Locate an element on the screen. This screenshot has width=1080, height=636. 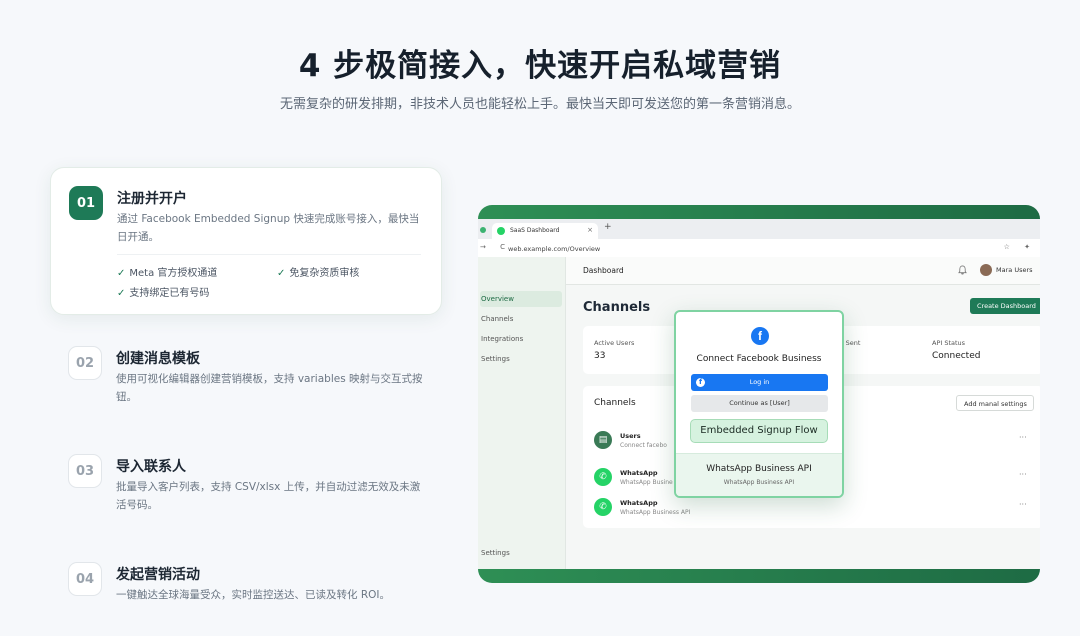
step-number-badge: 02 is located at coordinates (85, 363).